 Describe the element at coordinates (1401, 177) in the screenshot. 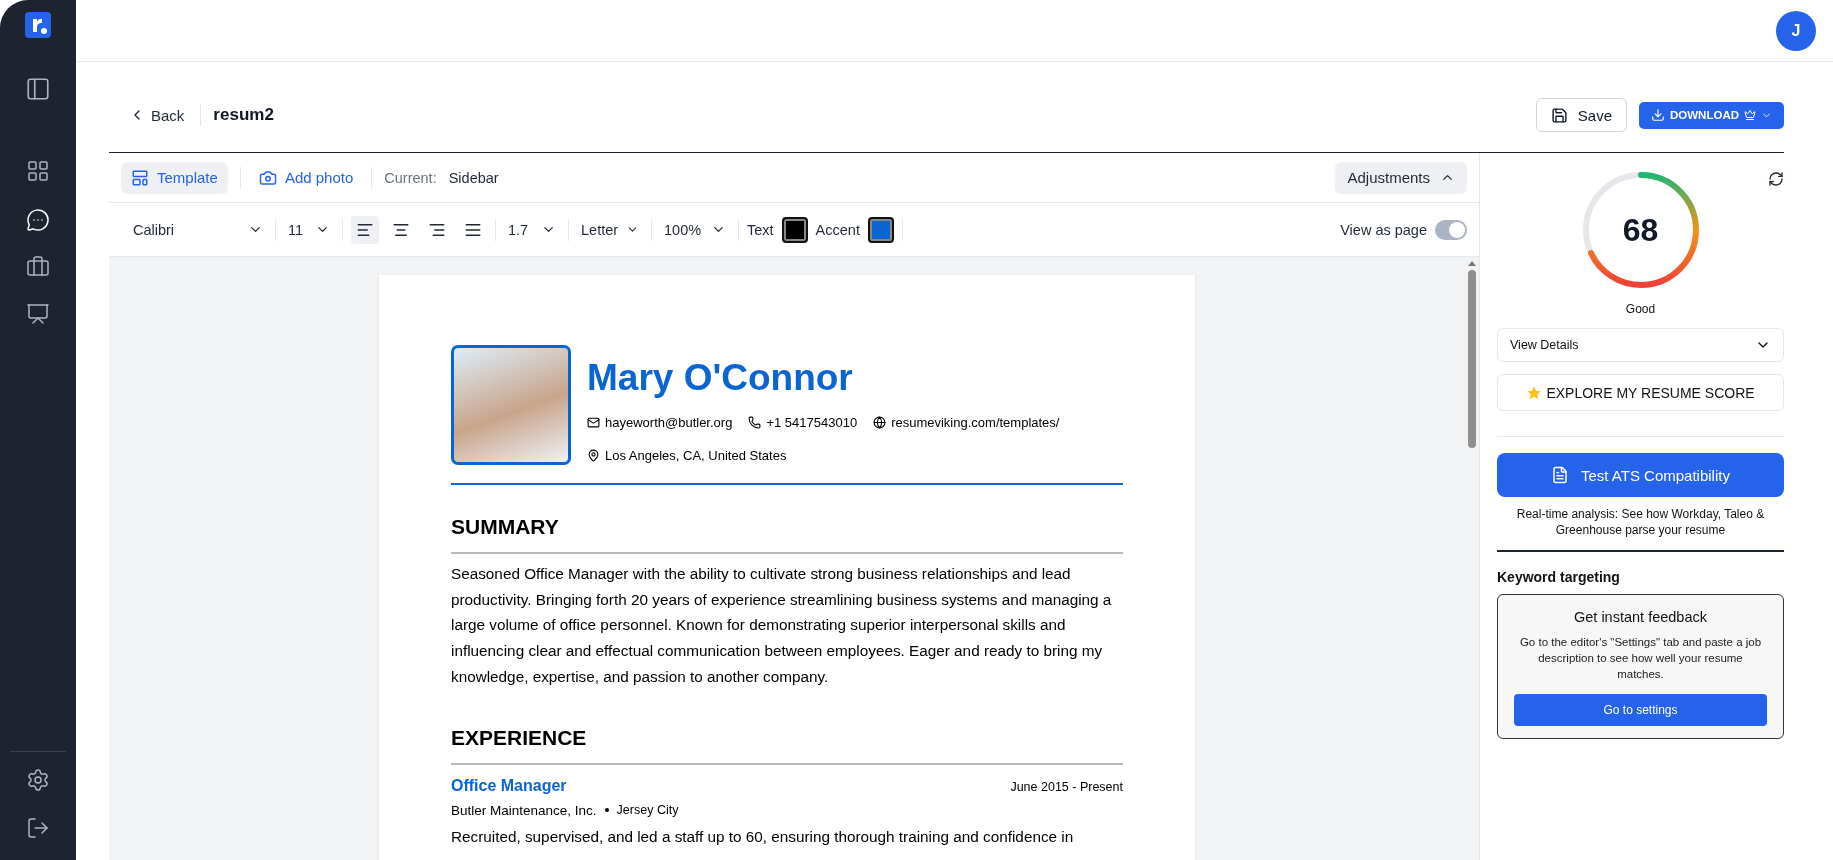

I see `adjustments-button: Adjustments` at that location.